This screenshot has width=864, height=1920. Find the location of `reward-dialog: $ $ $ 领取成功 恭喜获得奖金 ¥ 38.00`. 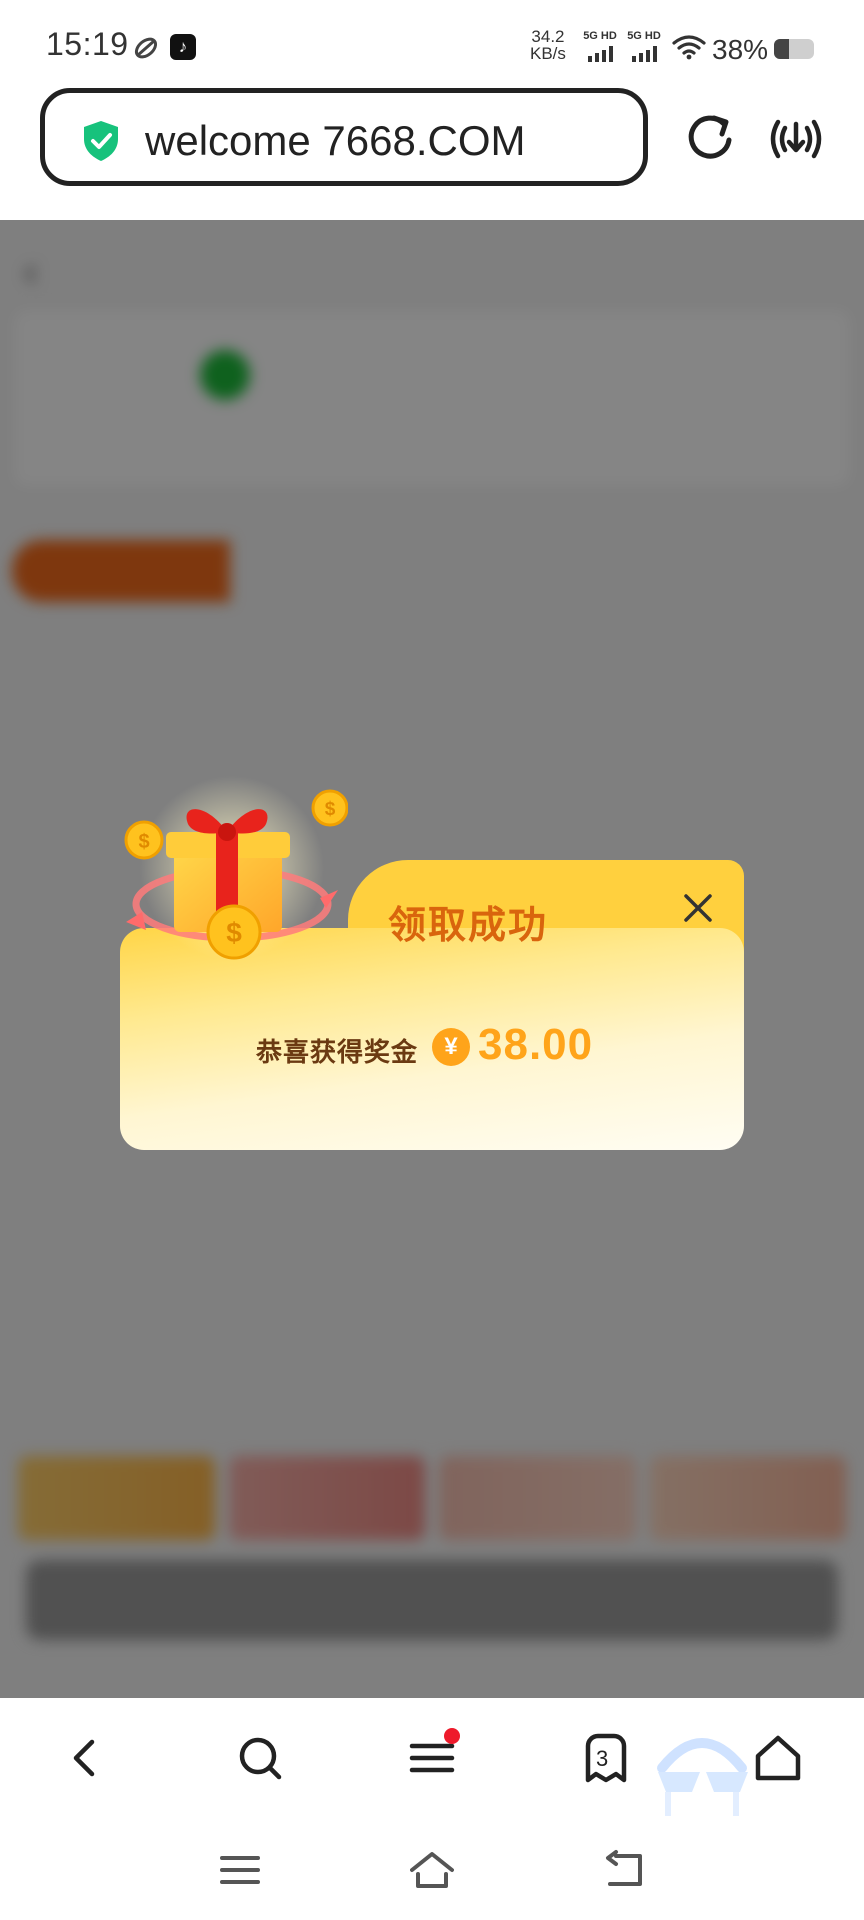

reward-dialog: $ $ $ 领取成功 恭喜获得奖金 ¥ 38.00 is located at coordinates (432, 963).